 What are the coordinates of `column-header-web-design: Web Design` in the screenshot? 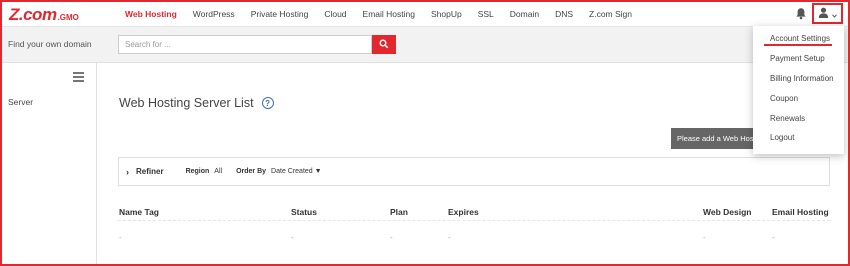 It's located at (727, 212).